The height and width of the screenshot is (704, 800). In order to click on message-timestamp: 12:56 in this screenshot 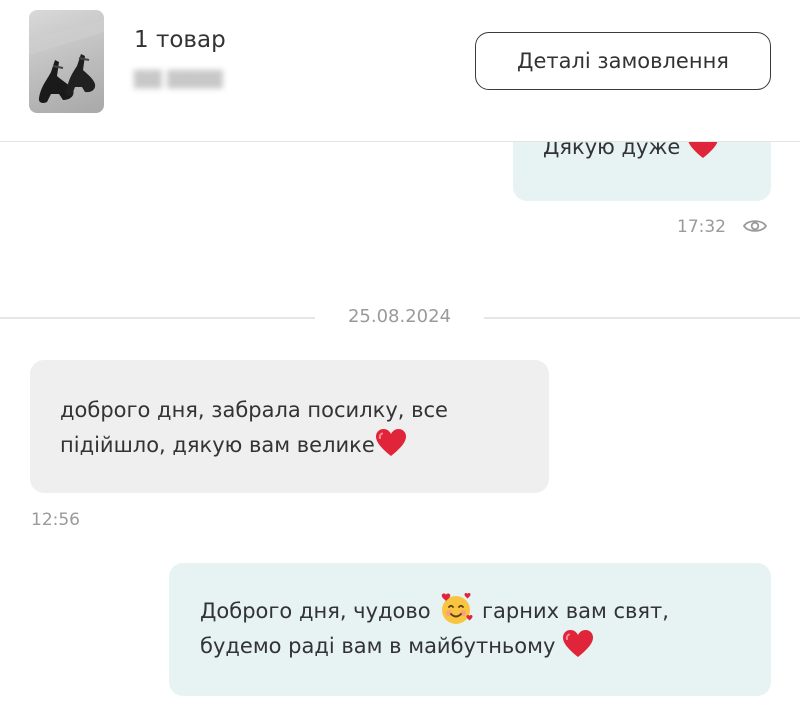, I will do `click(55, 520)`.